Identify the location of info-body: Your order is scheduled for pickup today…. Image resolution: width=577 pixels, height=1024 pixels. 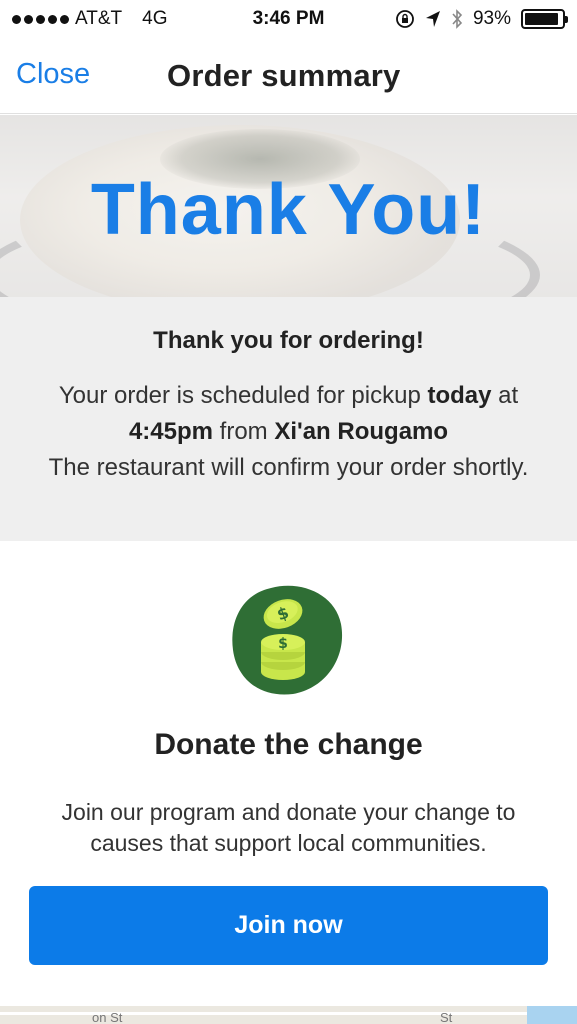
(288, 432).